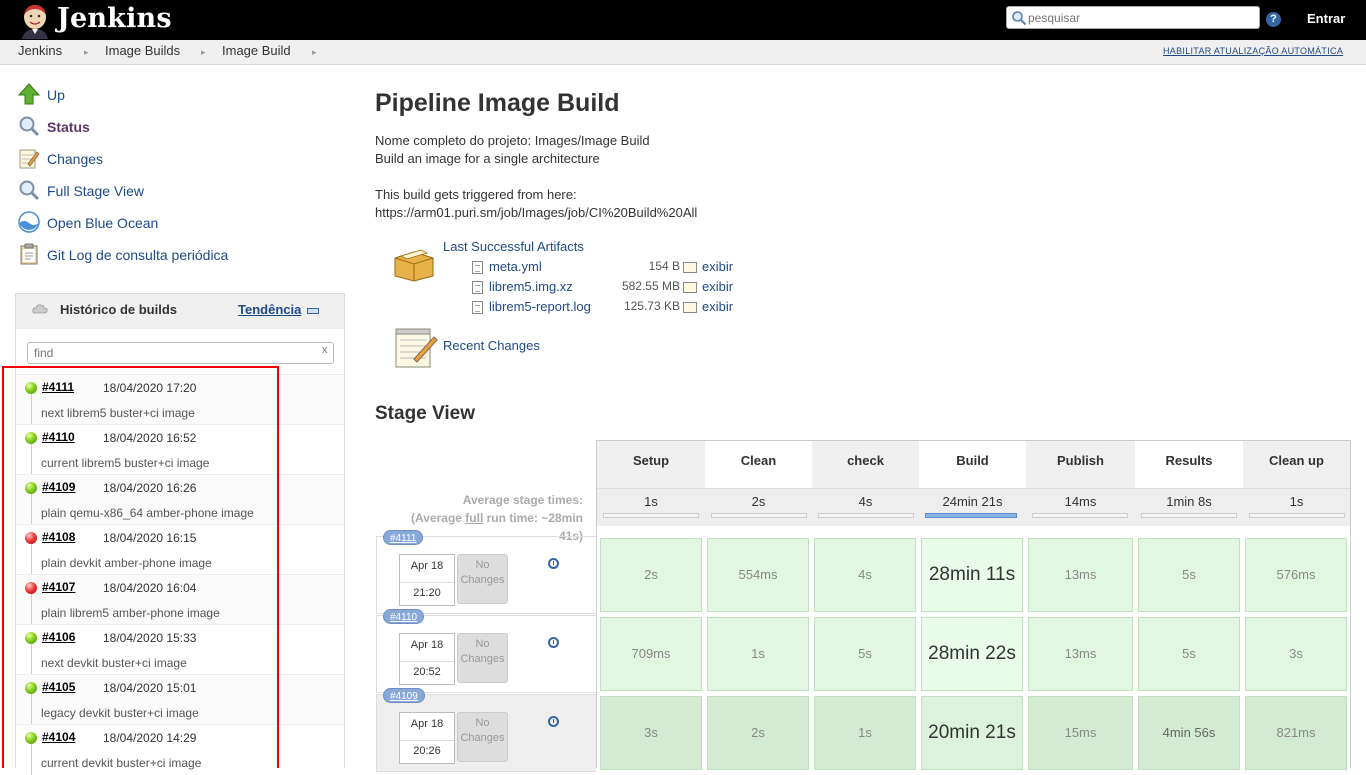 This screenshot has width=1366, height=775. Describe the element at coordinates (972, 507) in the screenshot. I see `stage-average: 24min 21s` at that location.